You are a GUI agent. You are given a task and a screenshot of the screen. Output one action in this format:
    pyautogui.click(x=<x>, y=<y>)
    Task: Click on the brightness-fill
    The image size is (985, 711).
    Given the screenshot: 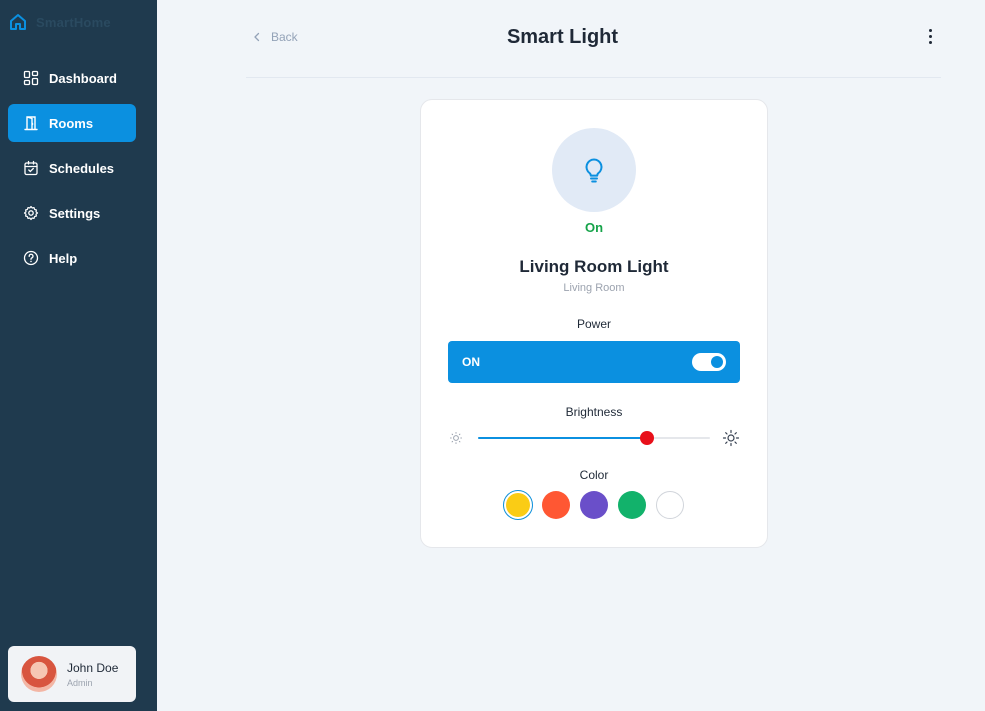 What is the action you would take?
    pyautogui.click(x=563, y=438)
    